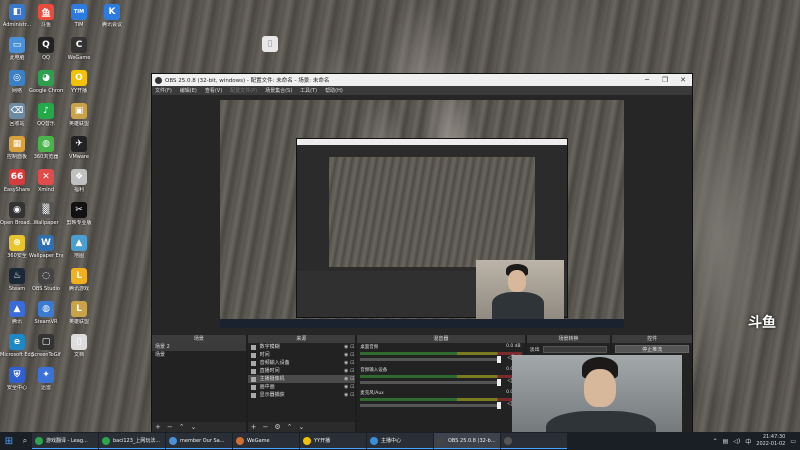 The image size is (800, 450). Describe the element at coordinates (771, 444) in the screenshot. I see `clock-date: 2022-01-02` at that location.